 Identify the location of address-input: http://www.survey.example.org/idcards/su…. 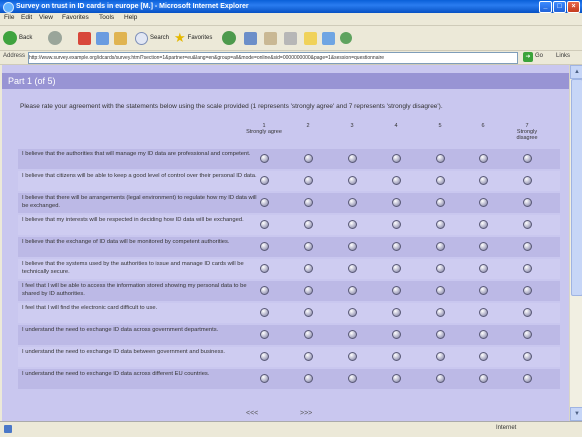
(273, 58).